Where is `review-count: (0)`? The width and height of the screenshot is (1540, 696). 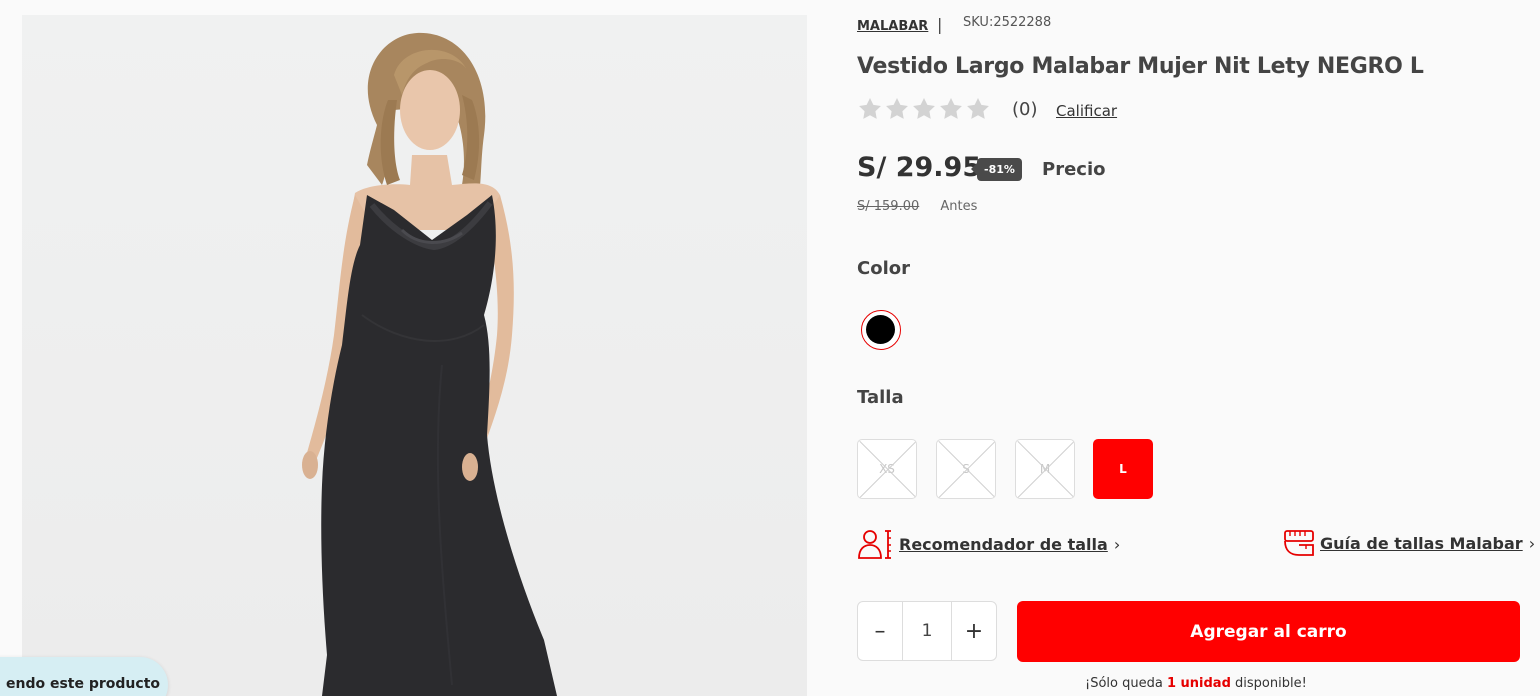
review-count: (0) is located at coordinates (1025, 109).